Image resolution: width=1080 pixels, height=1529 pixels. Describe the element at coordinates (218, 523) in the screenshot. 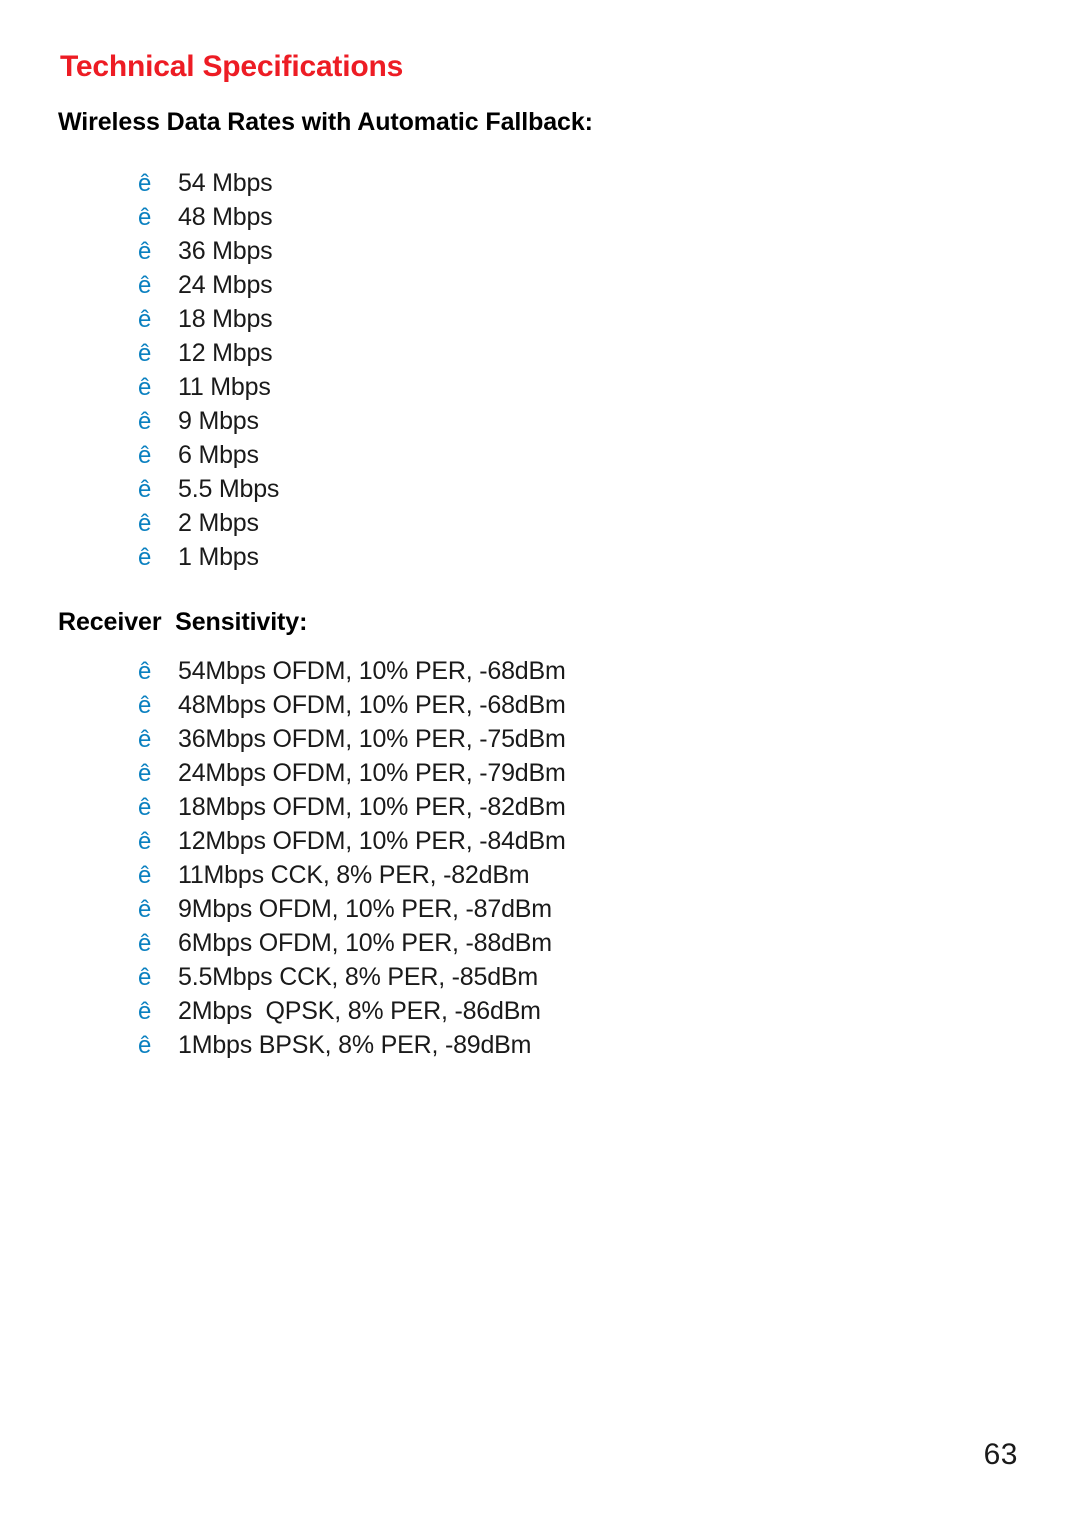

I see `wireless-rate-label: 2 Mbps` at that location.